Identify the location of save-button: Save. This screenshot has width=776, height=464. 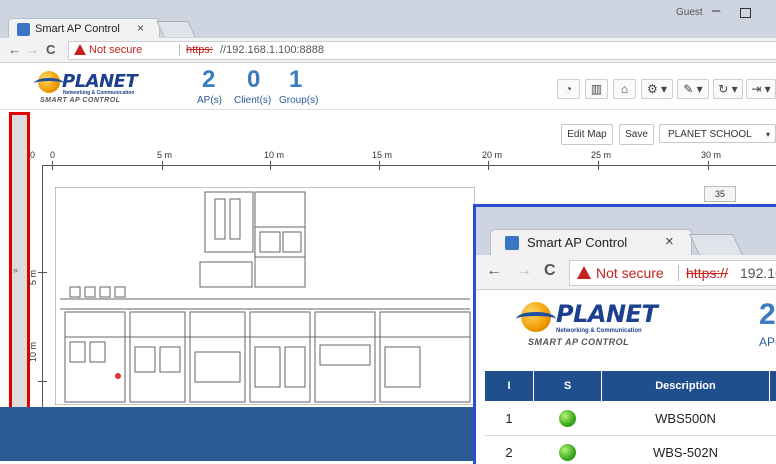
(636, 134).